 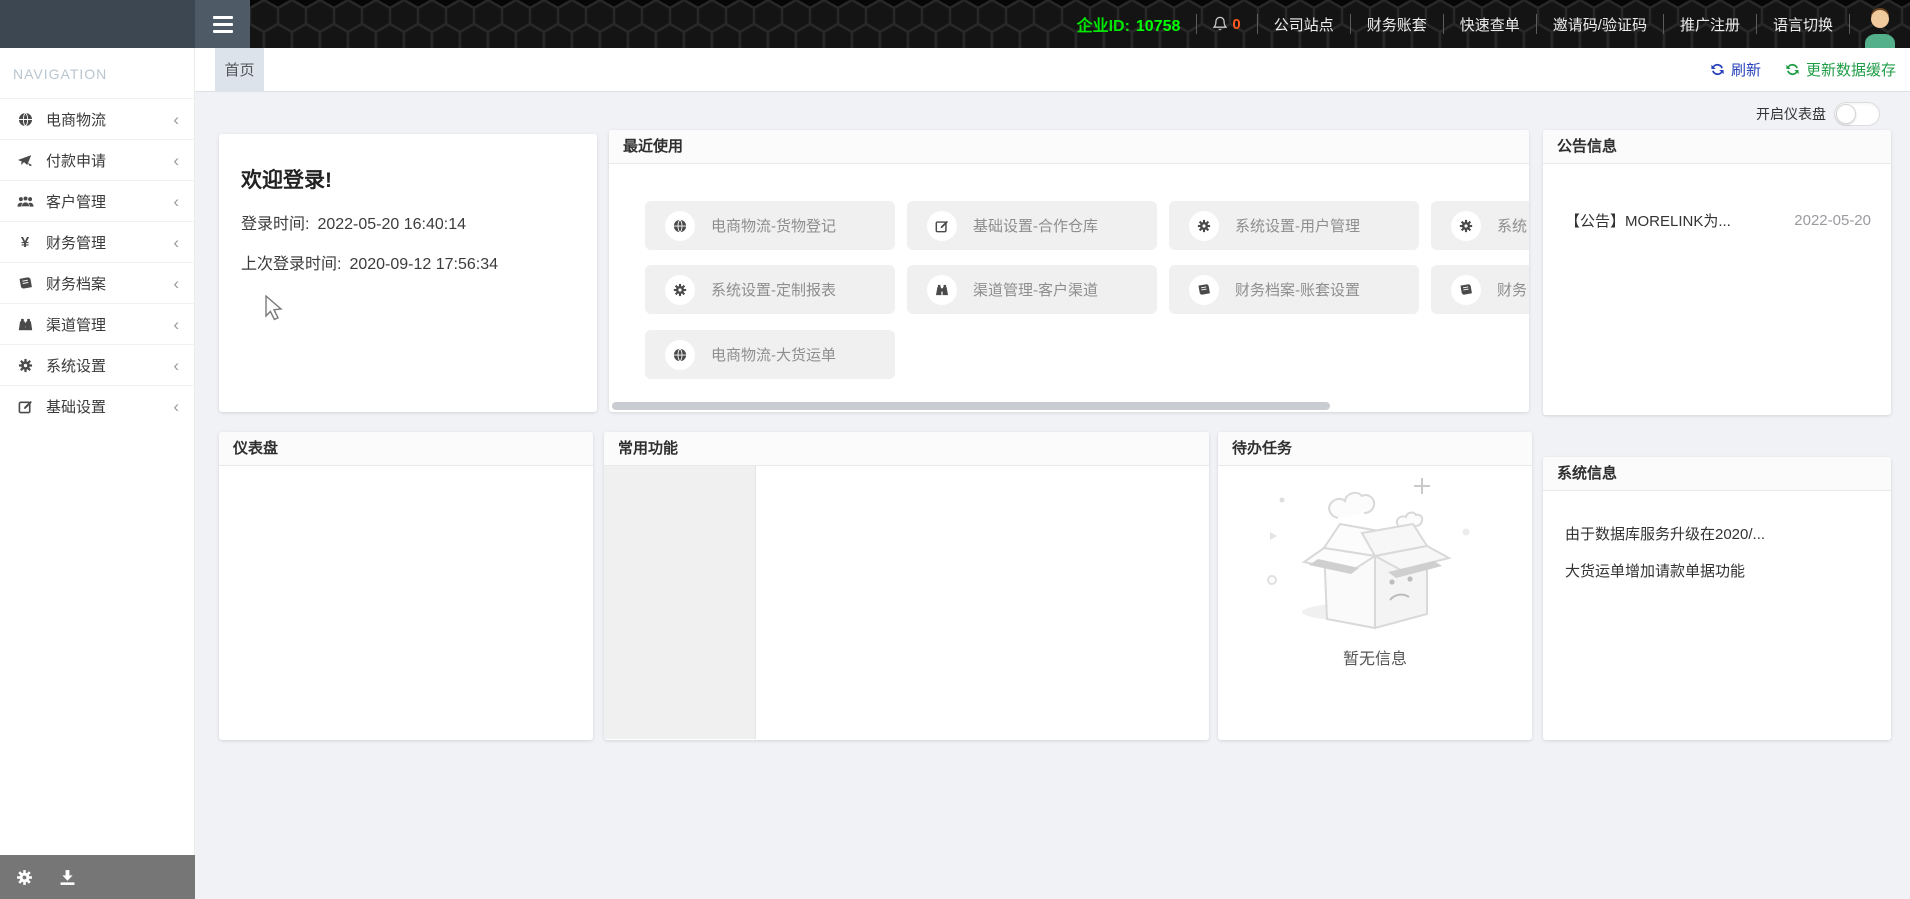 I want to click on download-button, so click(x=67, y=877).